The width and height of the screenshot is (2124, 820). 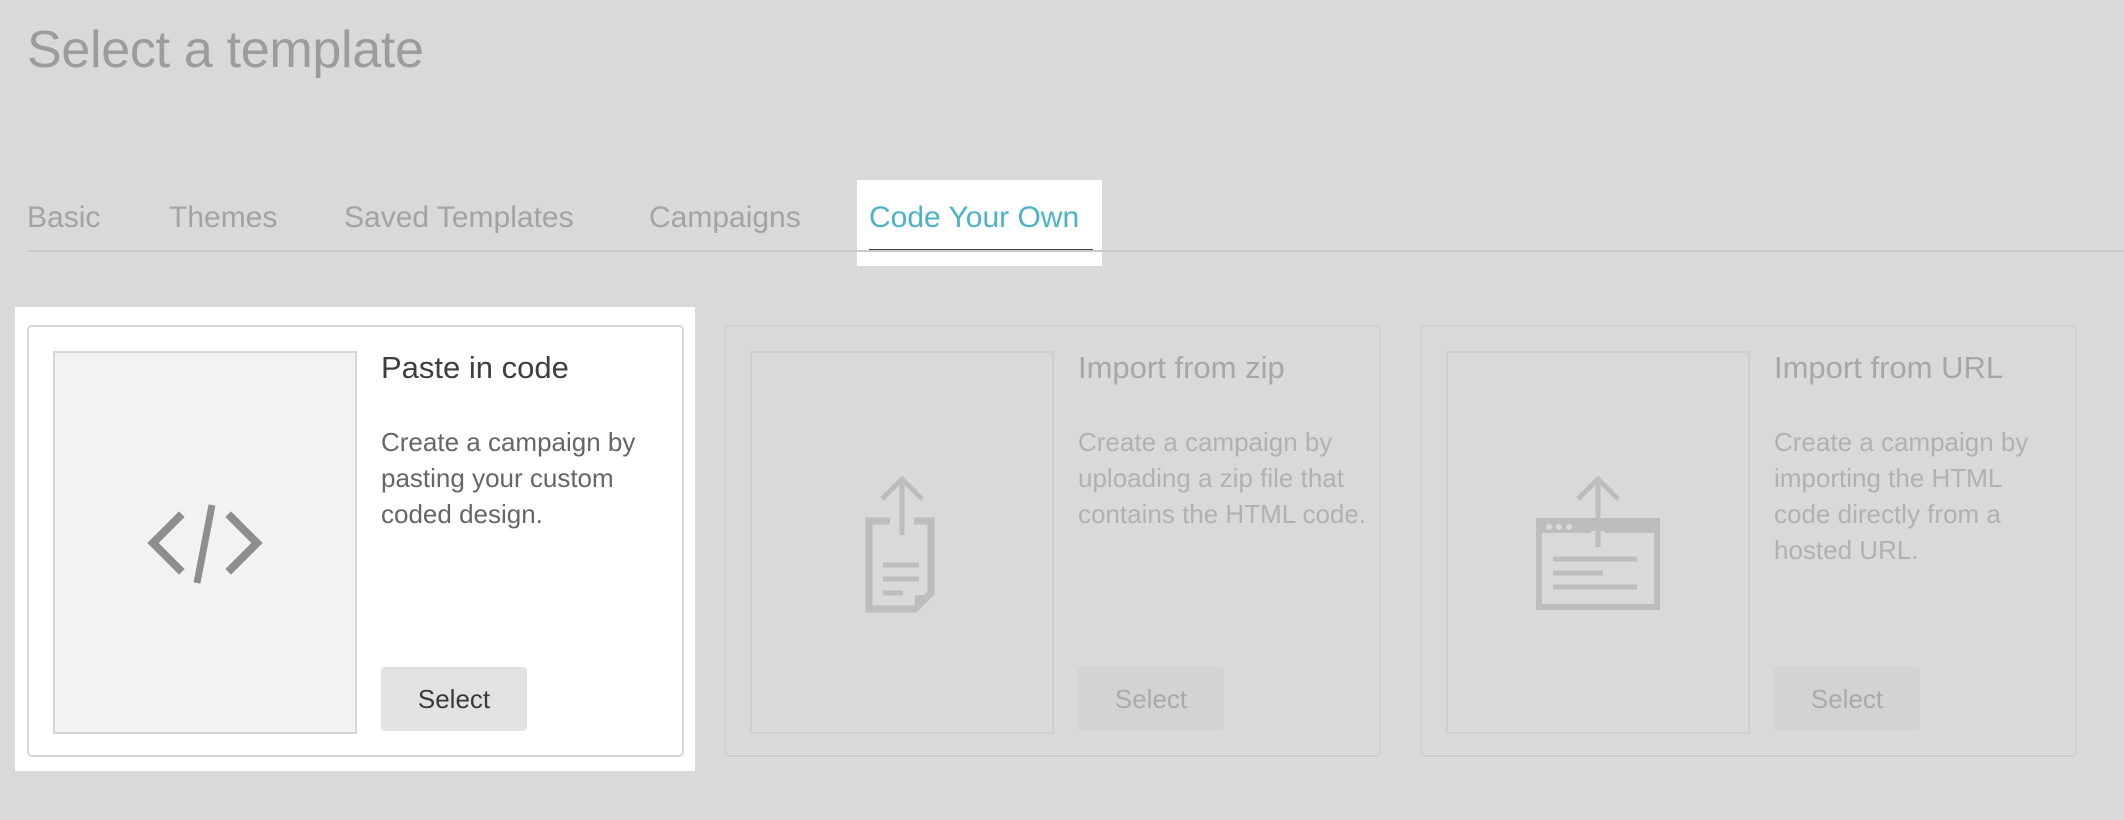 What do you see at coordinates (725, 218) in the screenshot?
I see `tab-campaigns: Campaigns` at bounding box center [725, 218].